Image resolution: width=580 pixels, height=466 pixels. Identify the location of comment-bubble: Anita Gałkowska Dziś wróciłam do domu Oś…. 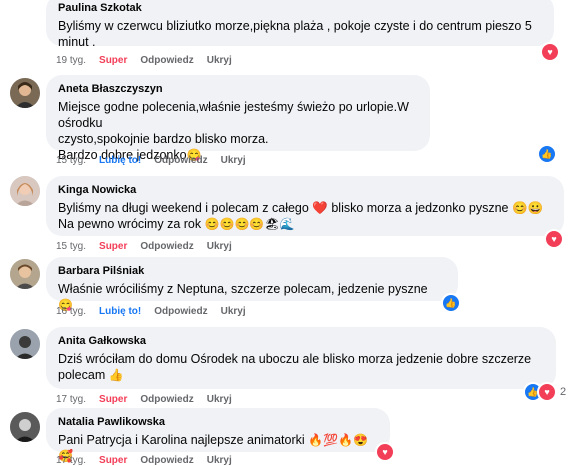
(301, 358).